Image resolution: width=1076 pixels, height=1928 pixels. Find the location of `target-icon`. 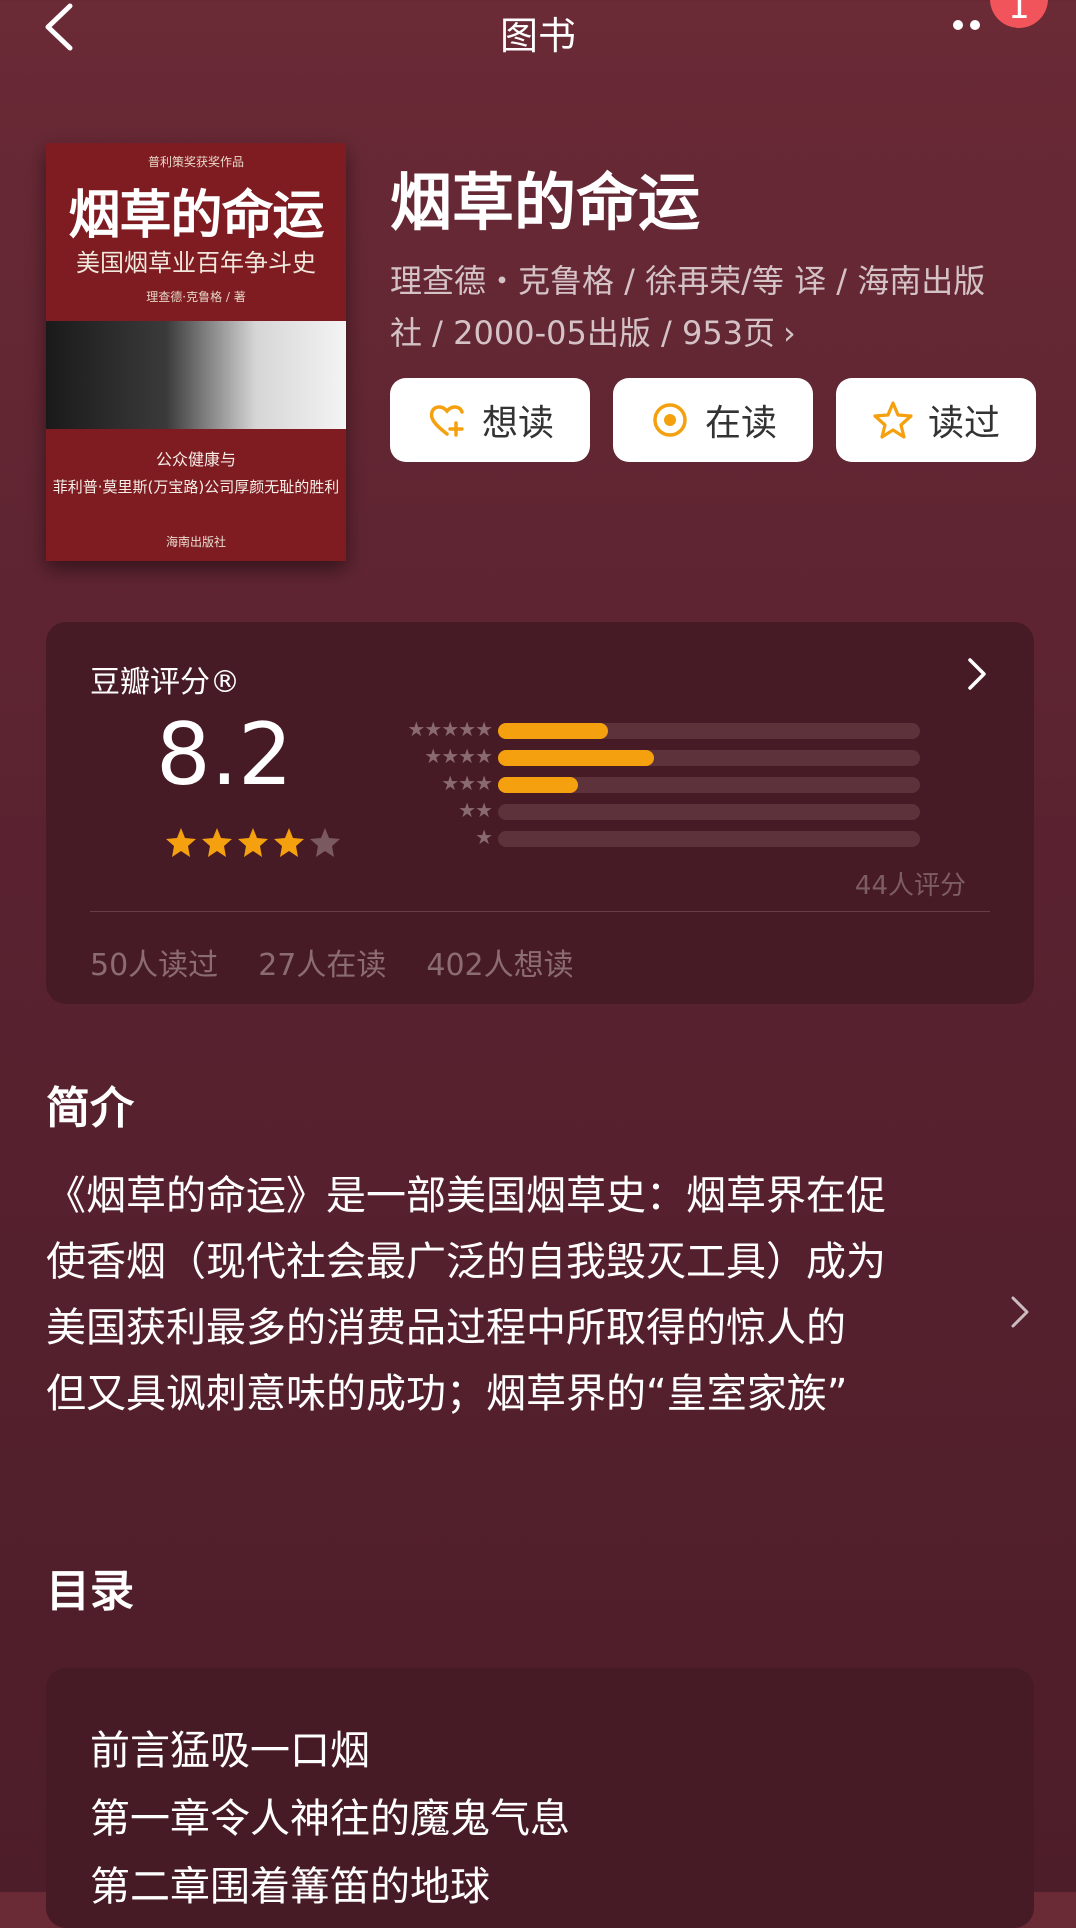

target-icon is located at coordinates (670, 420).